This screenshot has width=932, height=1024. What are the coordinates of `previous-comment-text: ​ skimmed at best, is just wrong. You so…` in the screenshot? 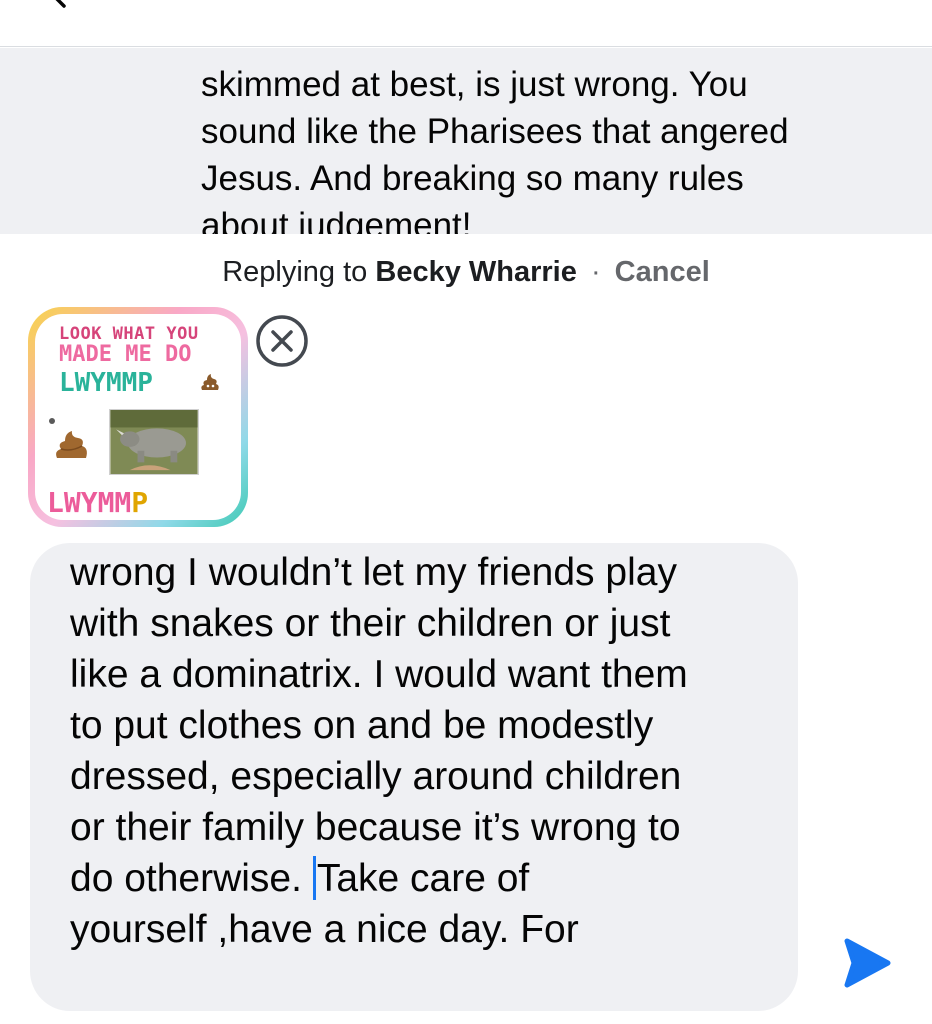 It's located at (556, 141).